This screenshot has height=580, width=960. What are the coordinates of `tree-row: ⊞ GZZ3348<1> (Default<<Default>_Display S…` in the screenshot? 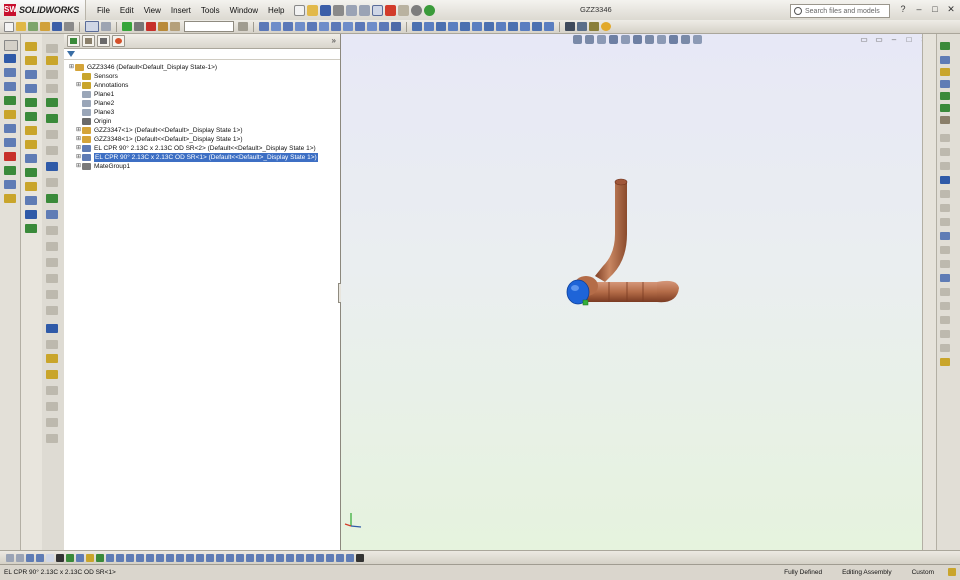 It's located at (202, 139).